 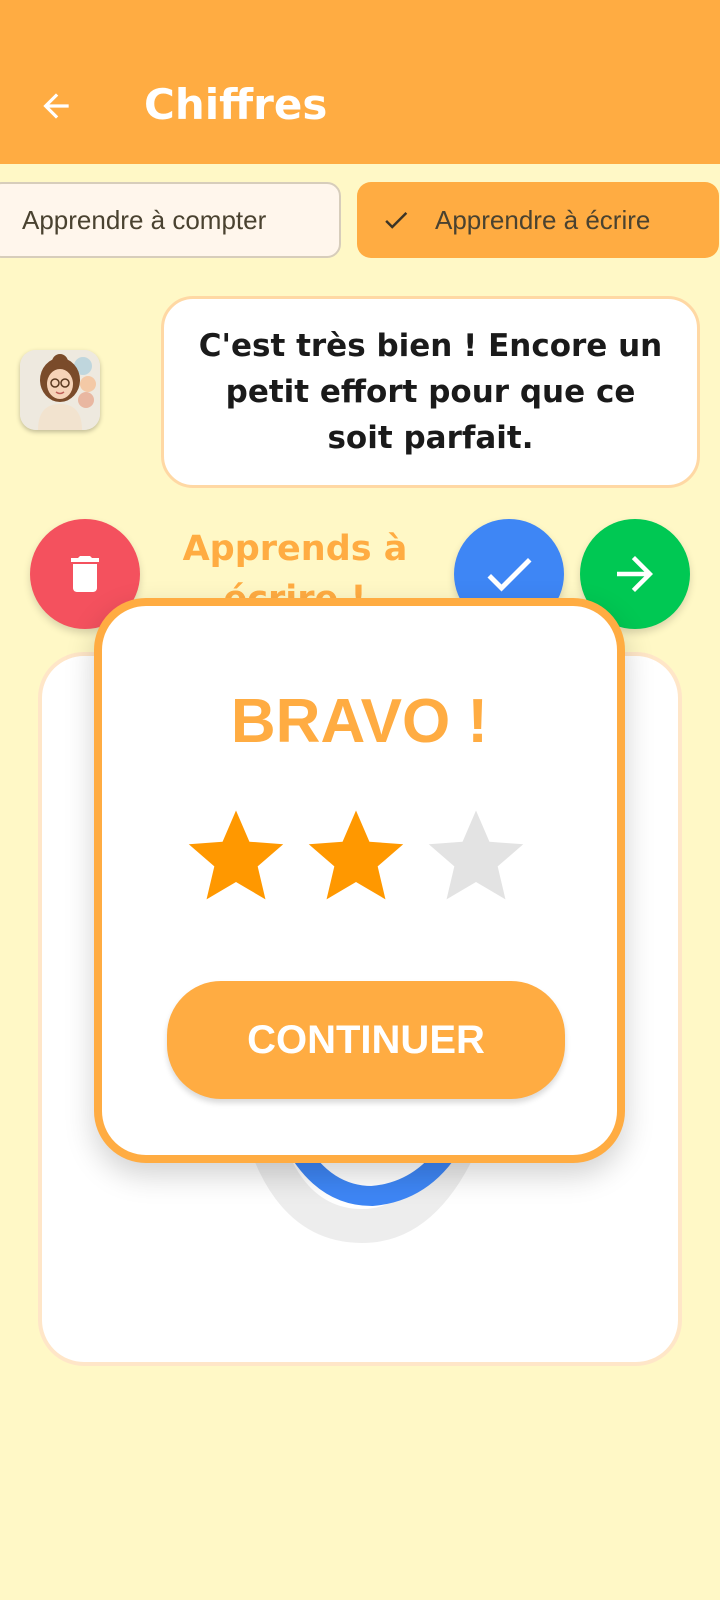 I want to click on mode-tabs: Apprendre à compter Apprendre à écrire, so click(x=360, y=220).